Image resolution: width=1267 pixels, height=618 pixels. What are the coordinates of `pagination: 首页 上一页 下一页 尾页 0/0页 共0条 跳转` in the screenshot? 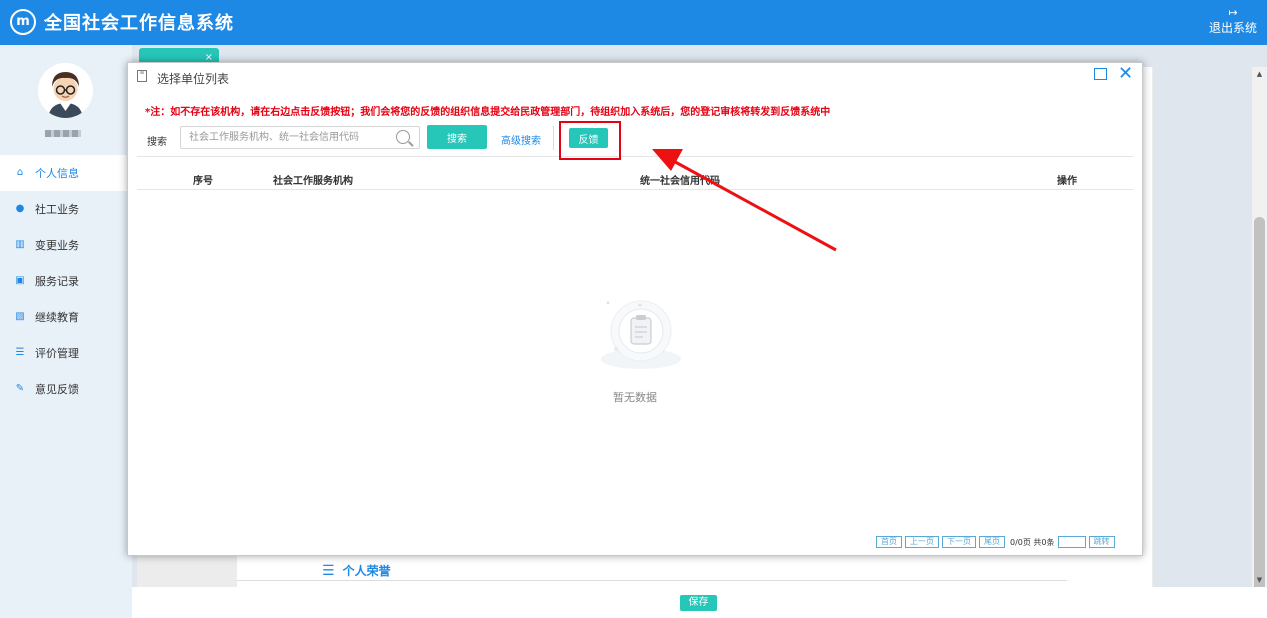 It's located at (995, 542).